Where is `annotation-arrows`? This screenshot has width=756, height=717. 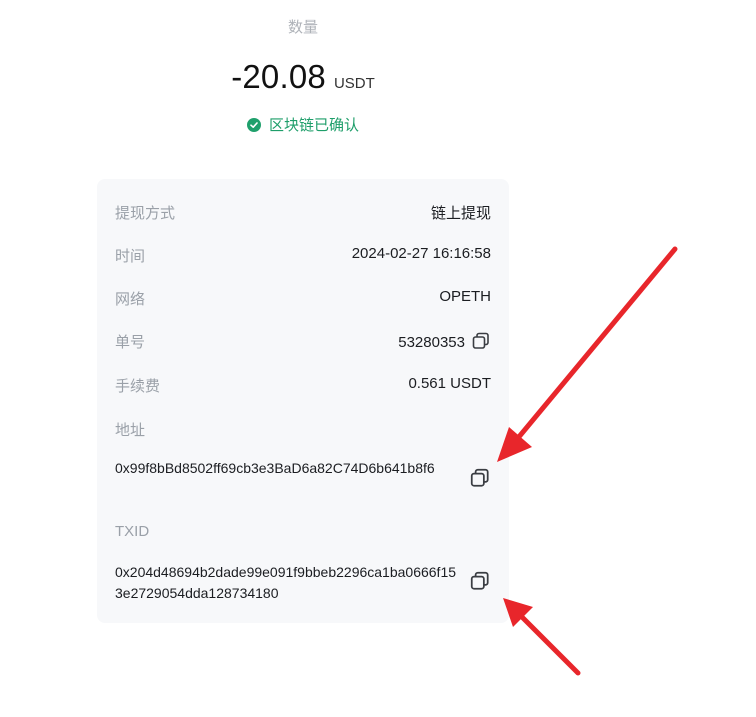 annotation-arrows is located at coordinates (587, 461).